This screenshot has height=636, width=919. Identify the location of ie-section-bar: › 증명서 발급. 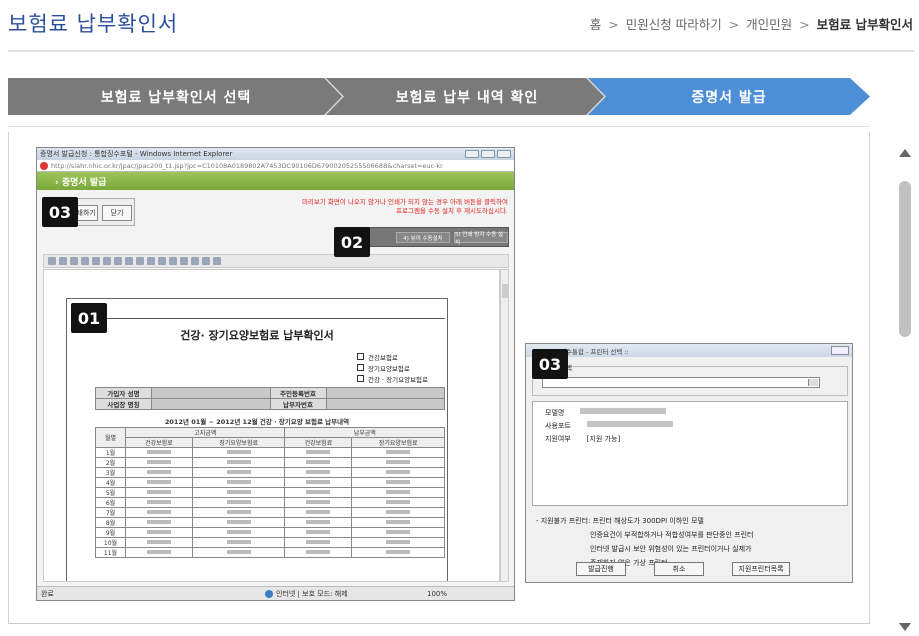
(275, 181).